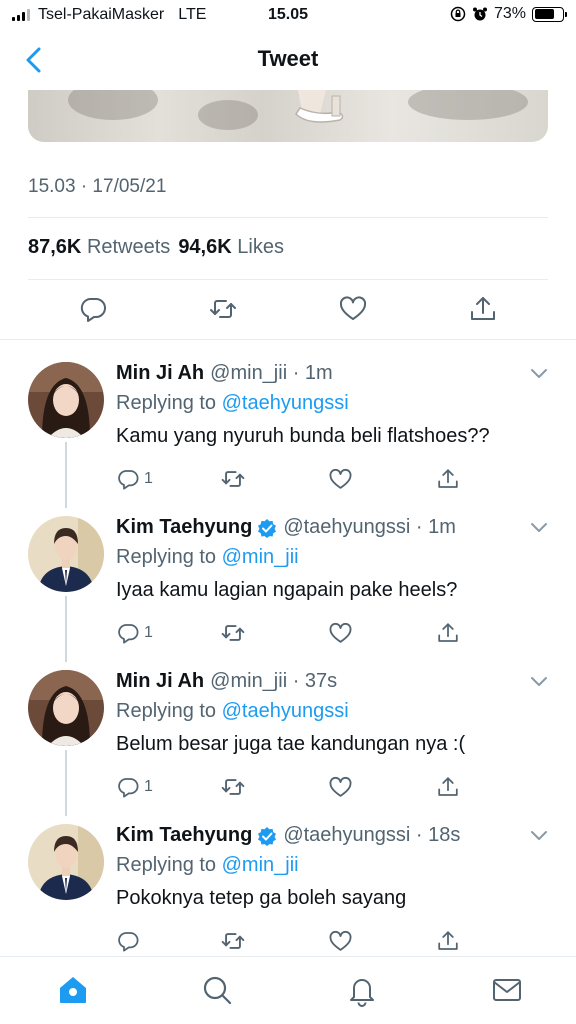 This screenshot has width=576, height=1024. I want to click on reply-header: Min Ji Ah @min_jii · 37s, so click(226, 681).